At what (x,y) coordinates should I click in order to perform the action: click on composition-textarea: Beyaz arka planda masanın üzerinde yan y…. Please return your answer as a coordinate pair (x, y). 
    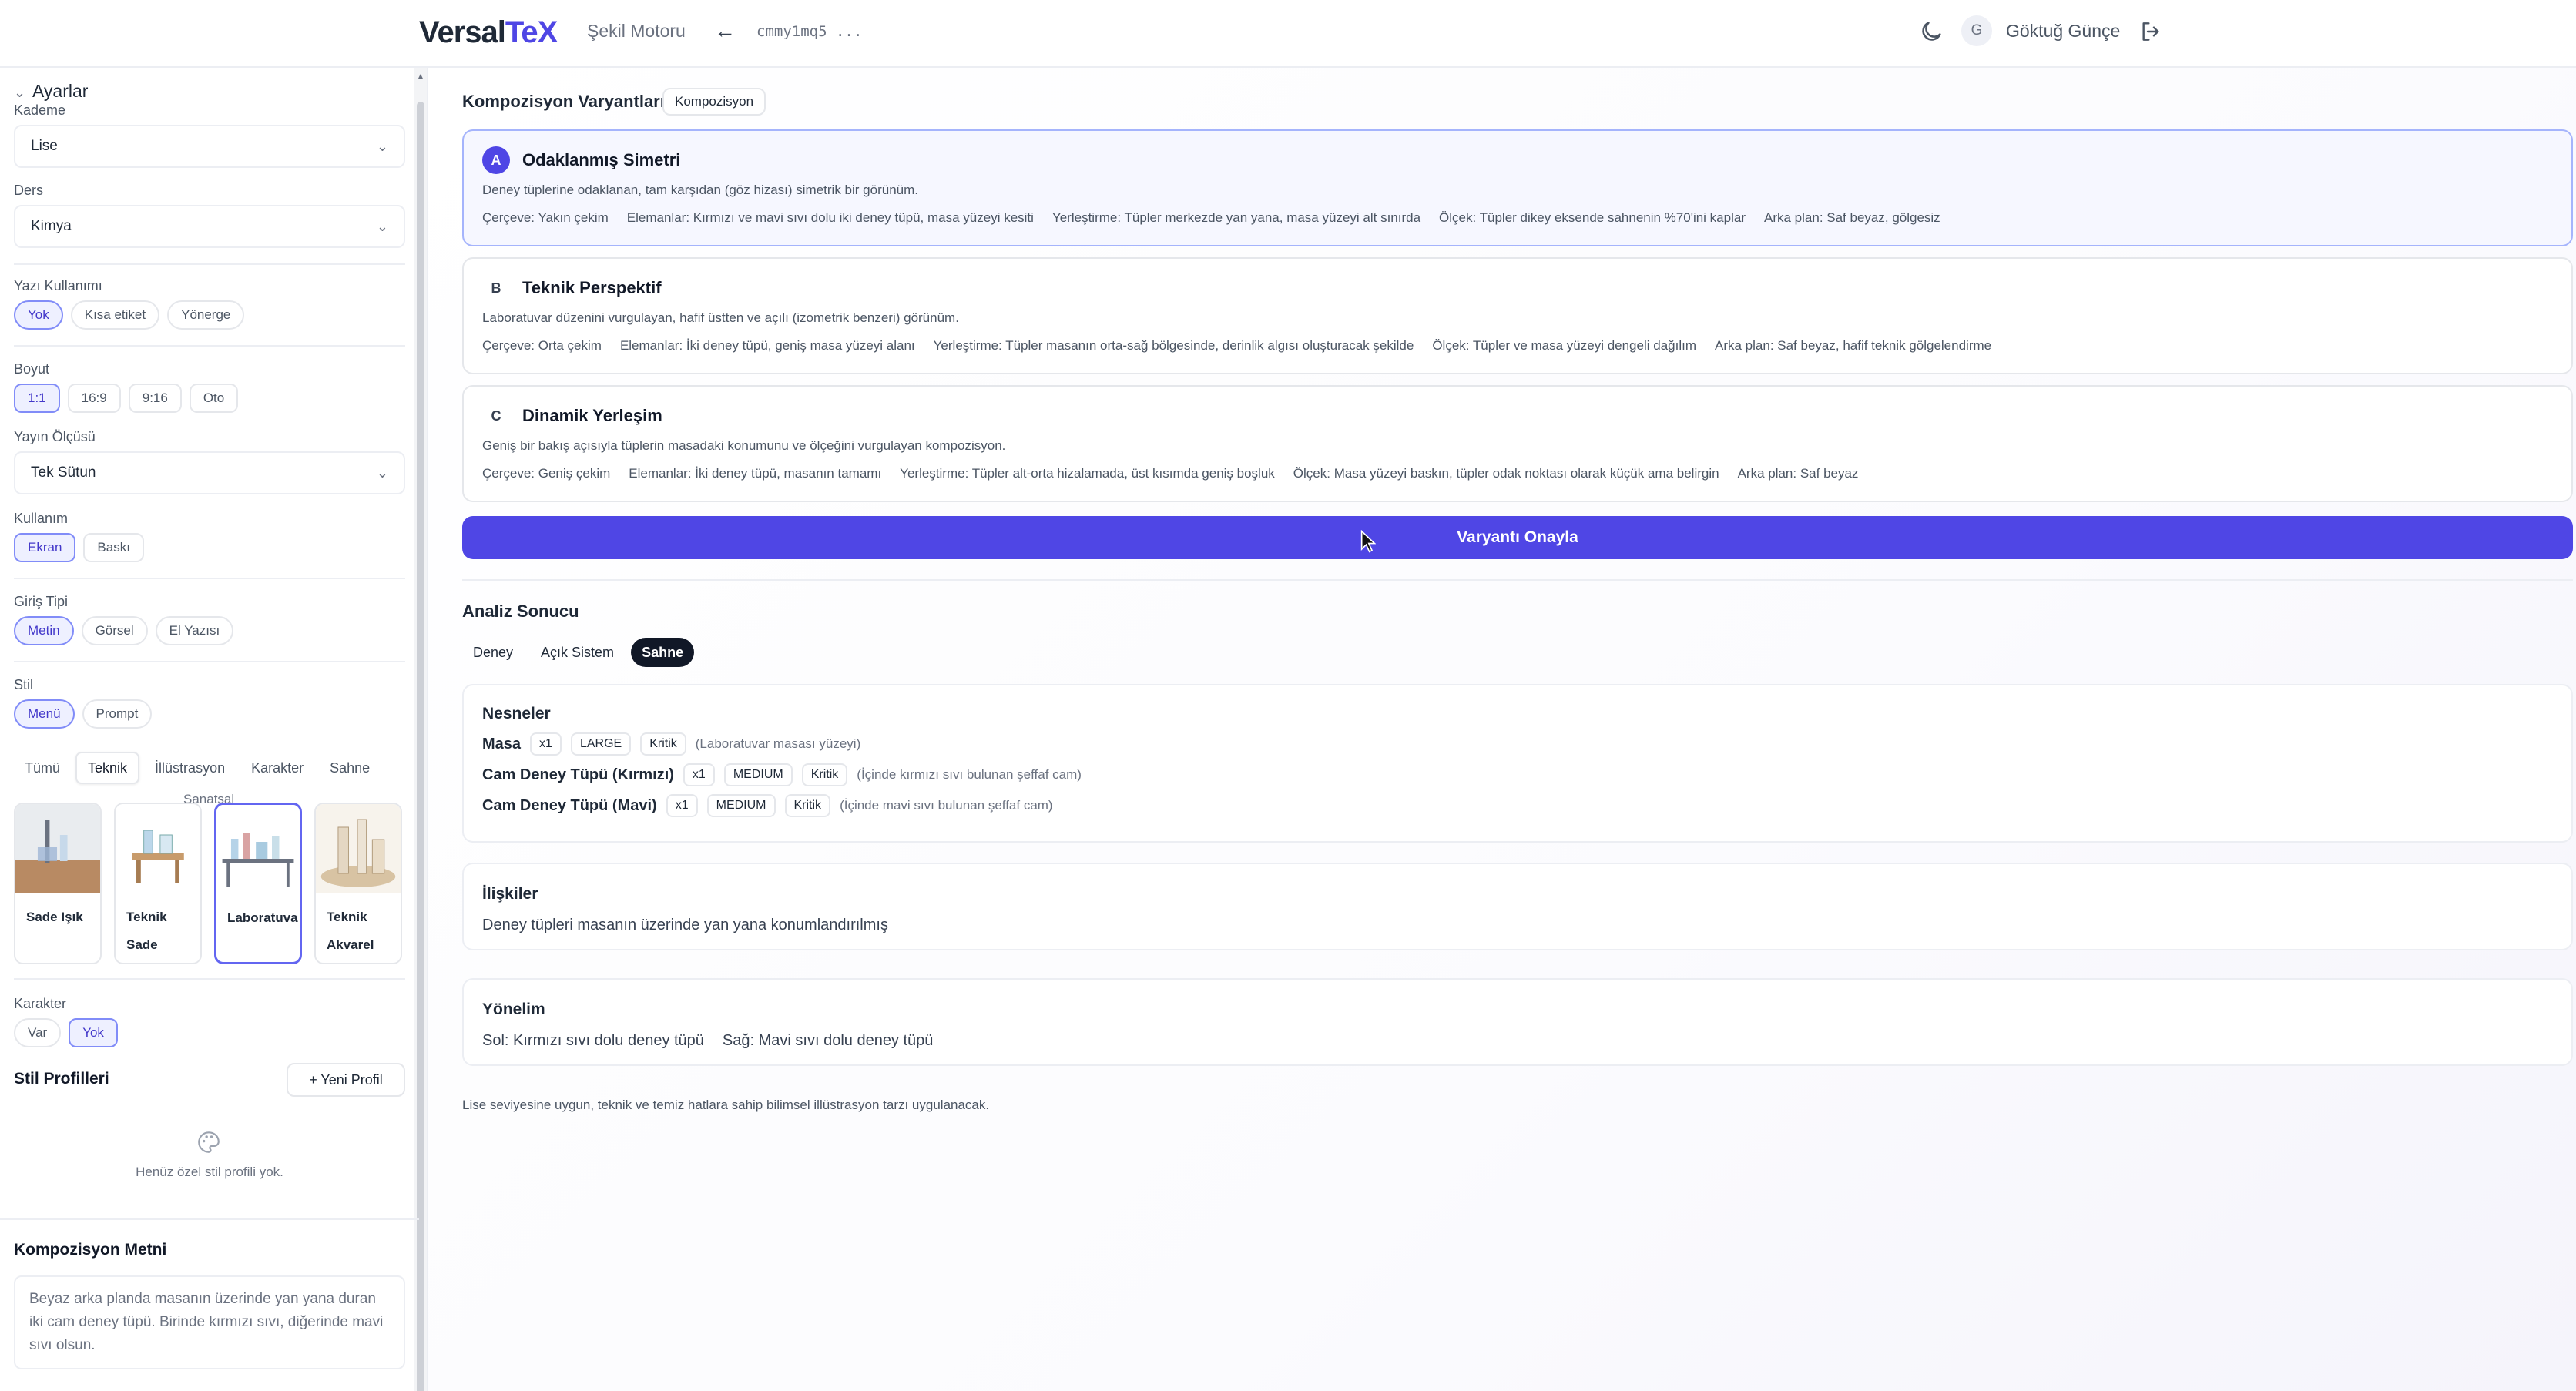
    Looking at the image, I should click on (209, 1322).